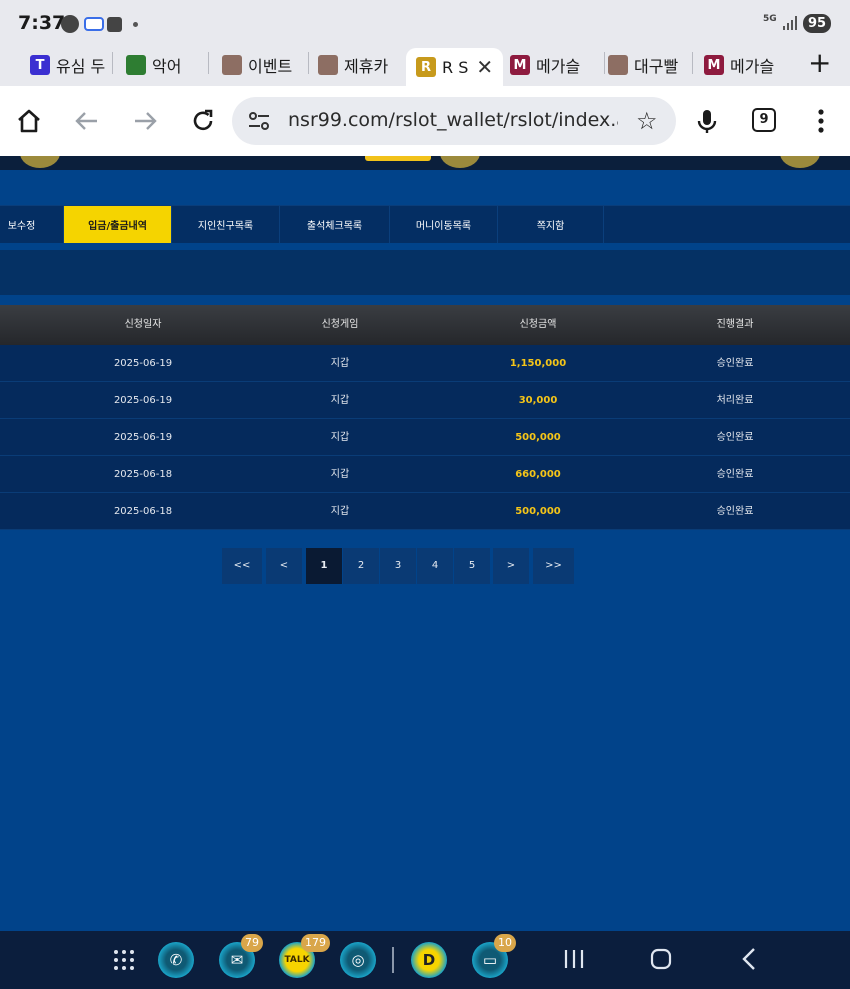 The width and height of the screenshot is (850, 989). I want to click on more-notifications-icon, so click(135, 24).